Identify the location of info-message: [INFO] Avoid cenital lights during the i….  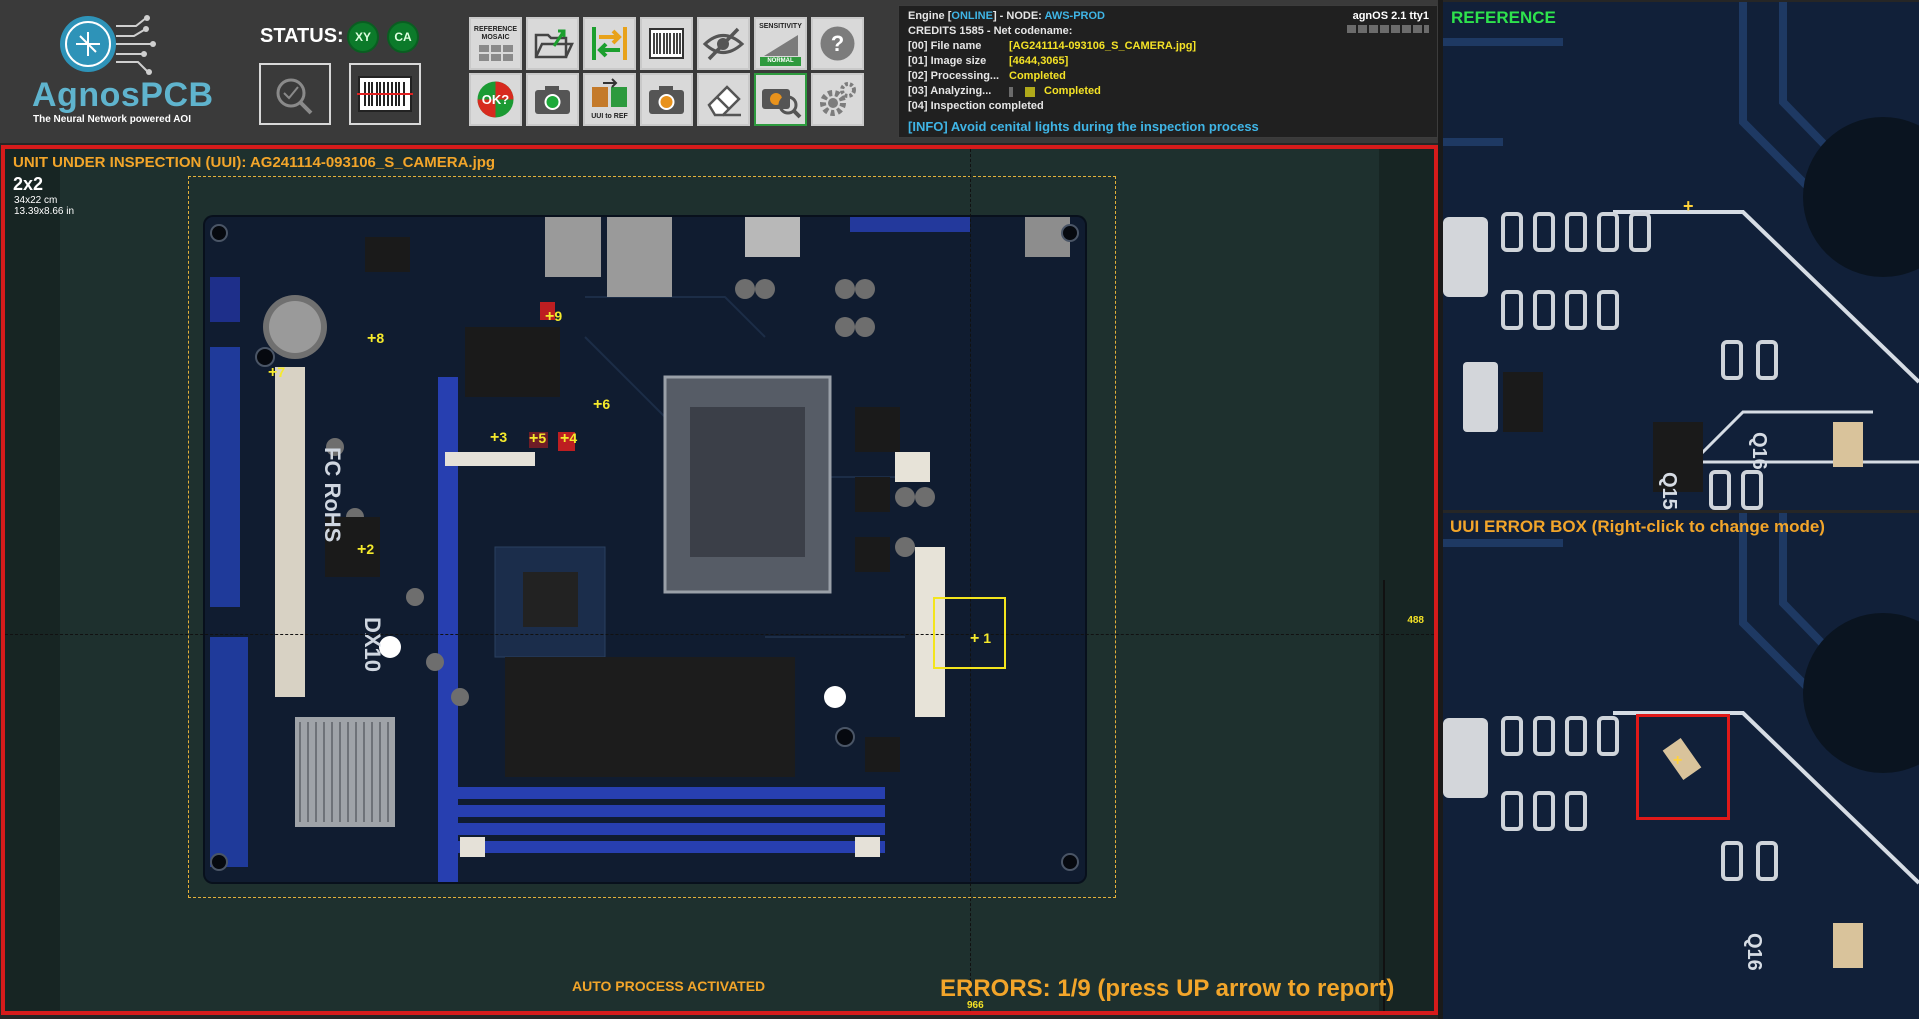
(1083, 126).